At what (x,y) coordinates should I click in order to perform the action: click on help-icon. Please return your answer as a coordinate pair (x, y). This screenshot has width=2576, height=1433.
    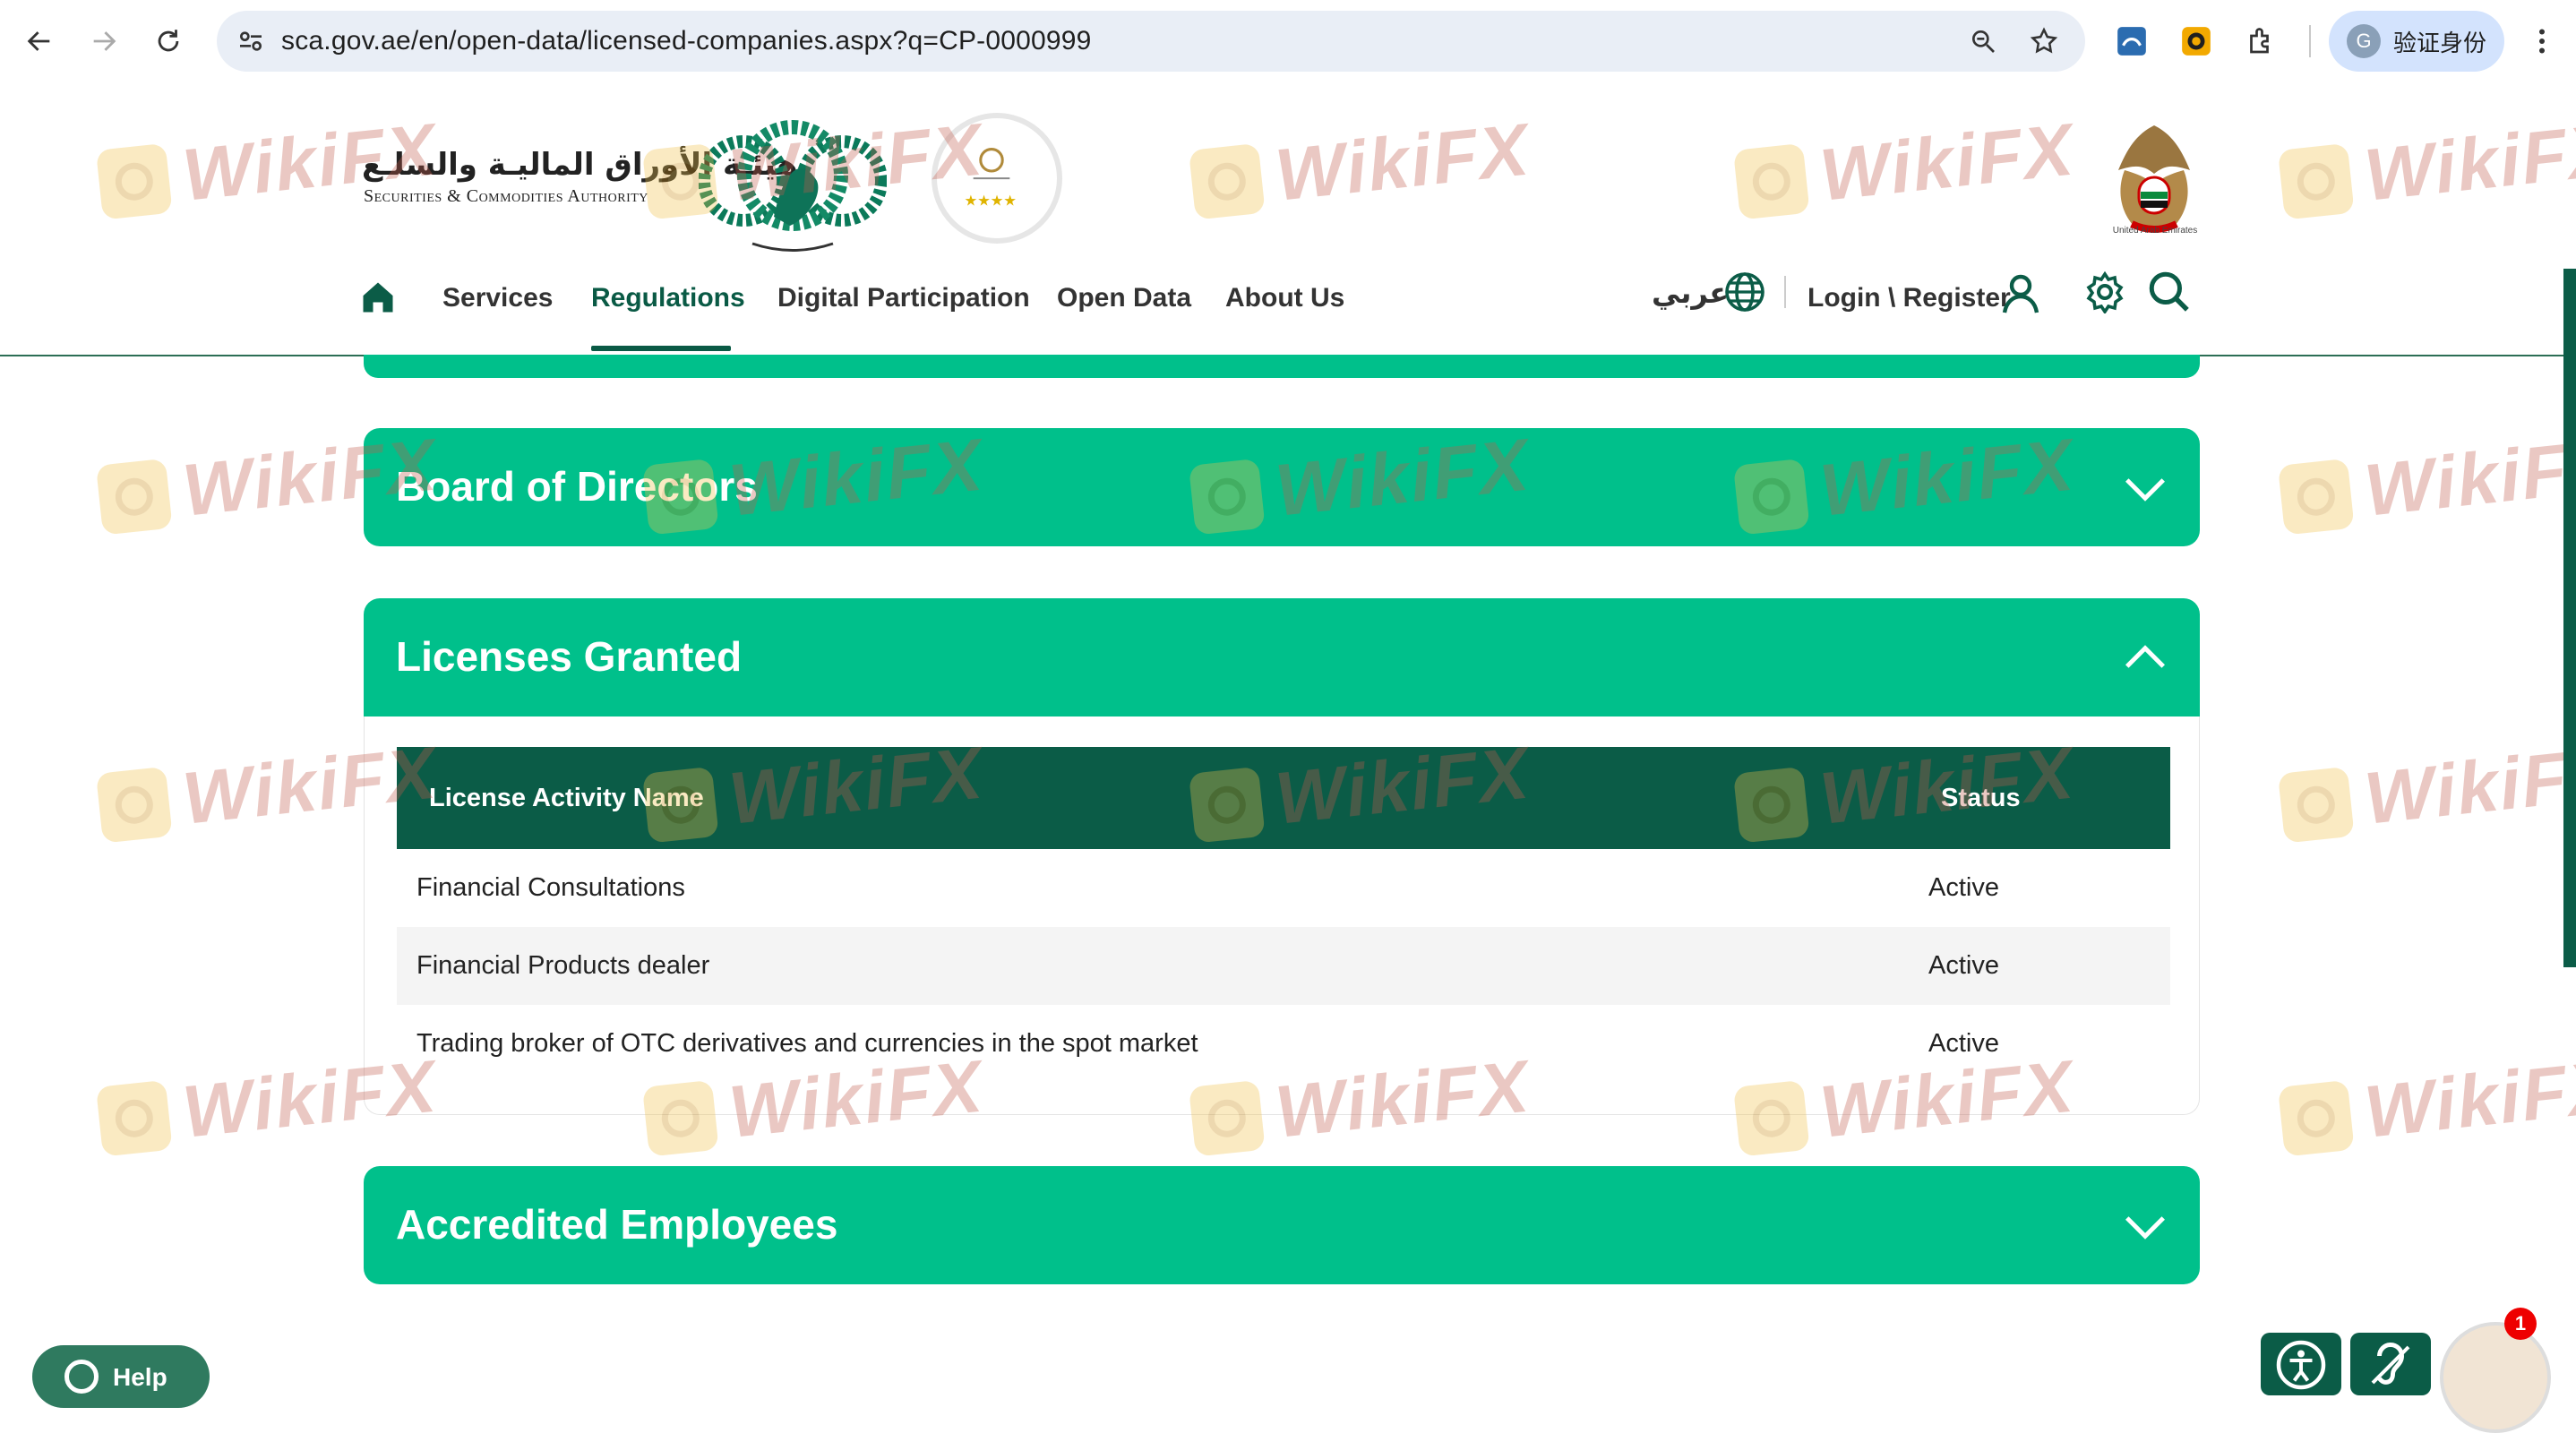
    Looking at the image, I should click on (81, 1377).